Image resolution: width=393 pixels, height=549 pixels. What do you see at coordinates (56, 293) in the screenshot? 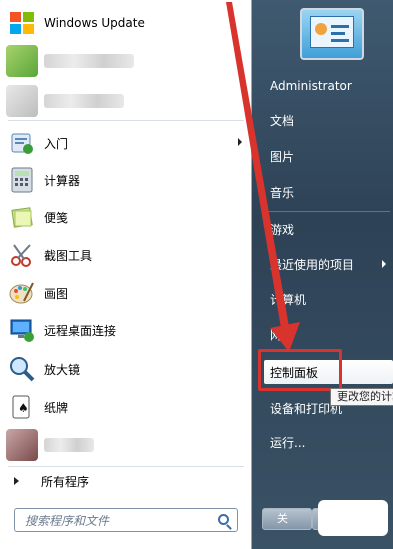
I see `program-label: 画图` at bounding box center [56, 293].